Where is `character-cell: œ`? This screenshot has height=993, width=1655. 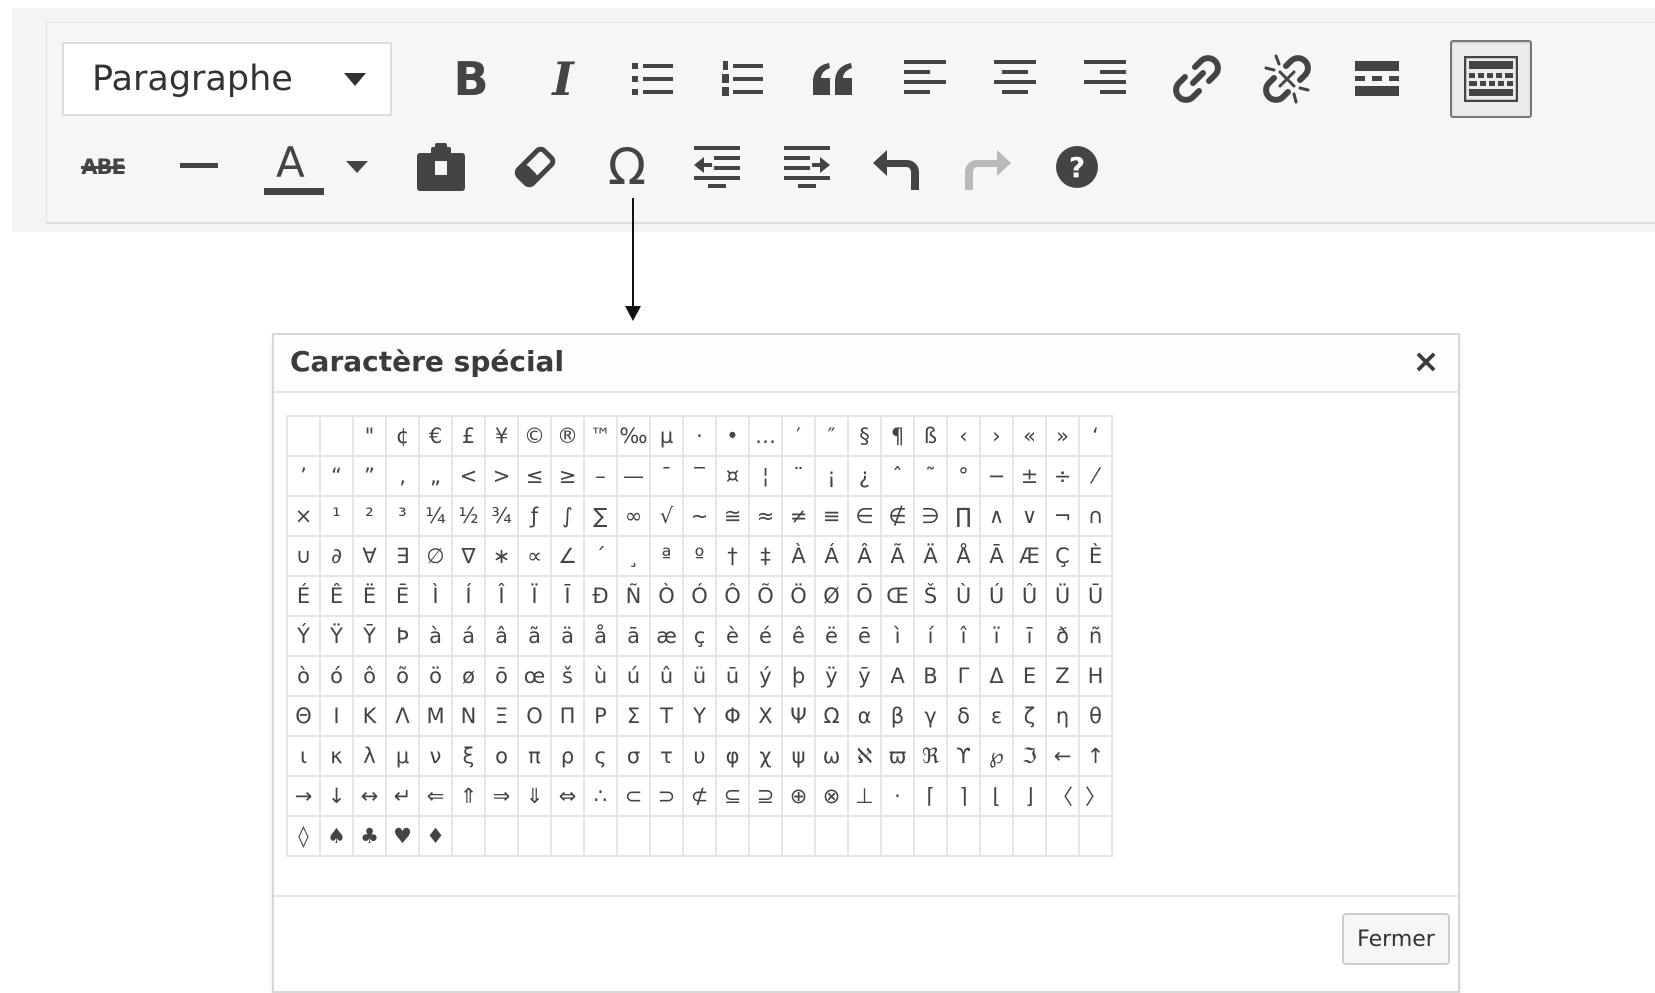
character-cell: œ is located at coordinates (534, 676).